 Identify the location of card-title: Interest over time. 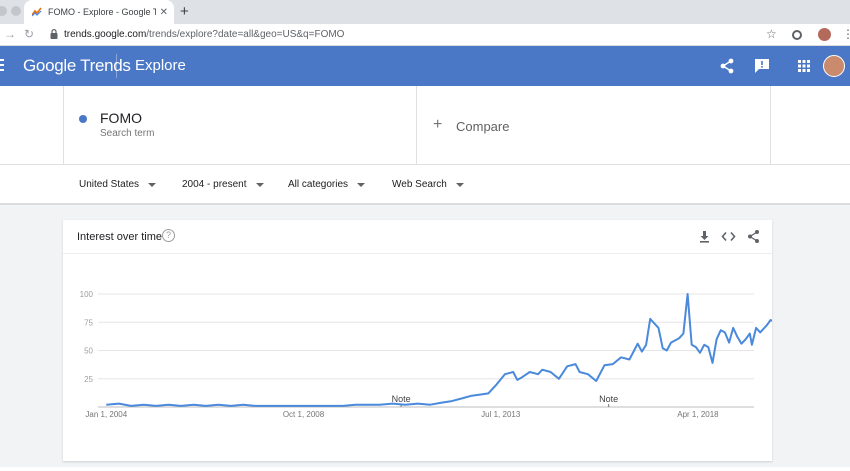
(119, 237).